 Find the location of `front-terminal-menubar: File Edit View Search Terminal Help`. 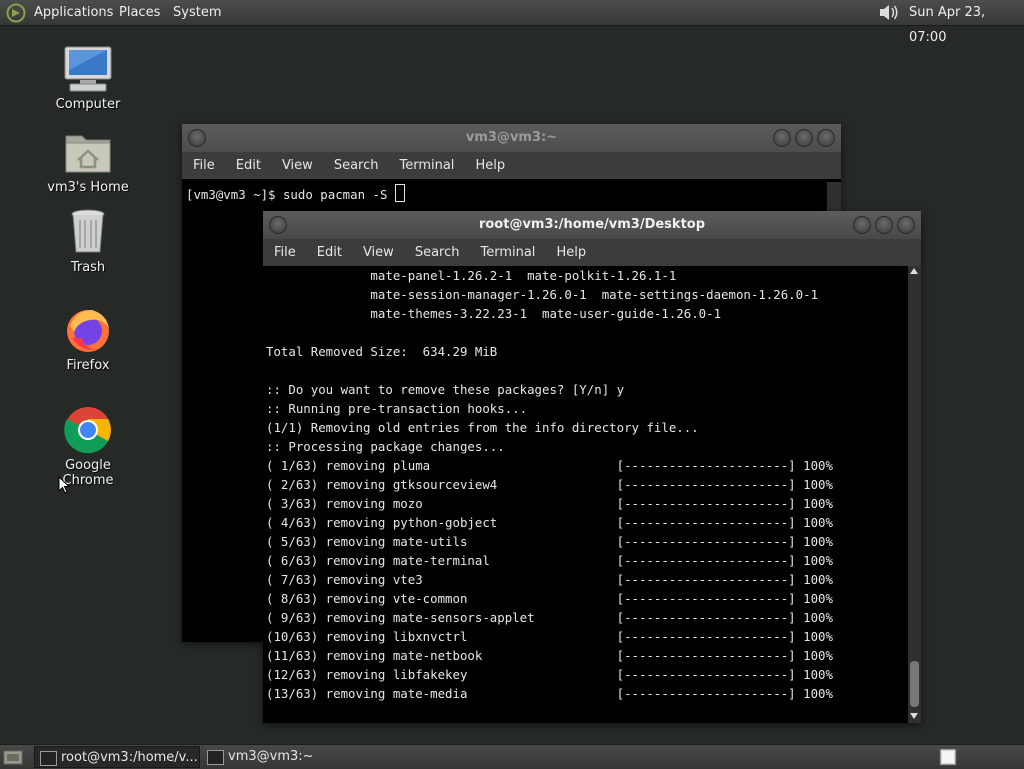

front-terminal-menubar: File Edit View Search Terminal Help is located at coordinates (592, 252).